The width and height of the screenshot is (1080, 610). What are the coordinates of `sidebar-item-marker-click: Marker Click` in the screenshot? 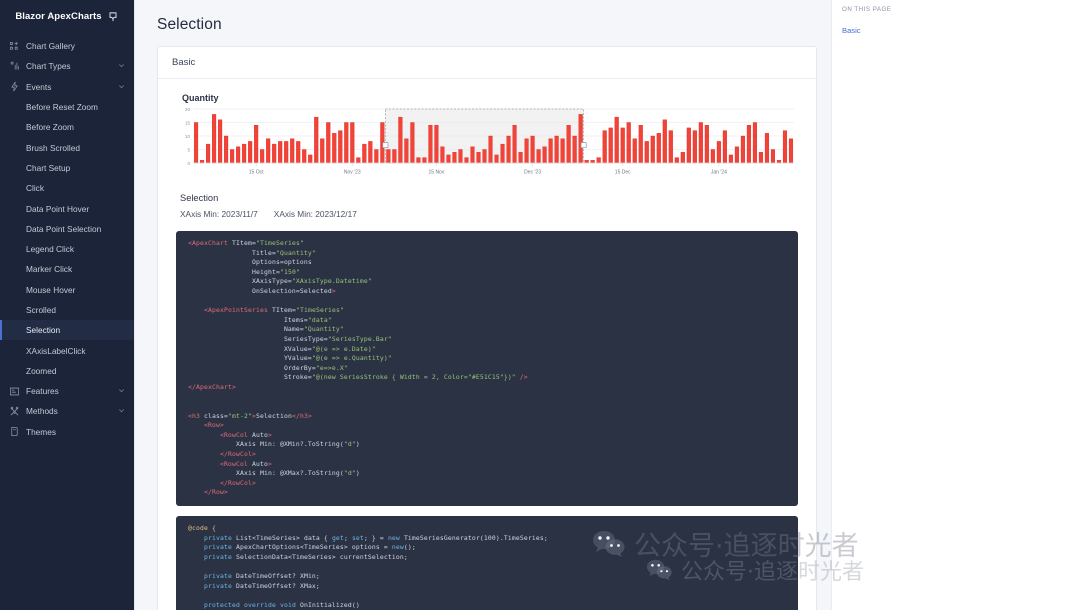 It's located at (67, 269).